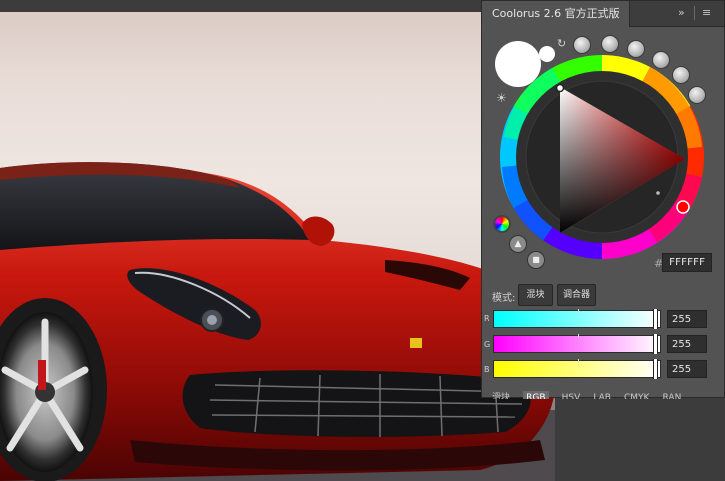 Image resolution: width=725 pixels, height=481 pixels. What do you see at coordinates (535, 295) in the screenshot?
I see `mix-block-button: 混块` at bounding box center [535, 295].